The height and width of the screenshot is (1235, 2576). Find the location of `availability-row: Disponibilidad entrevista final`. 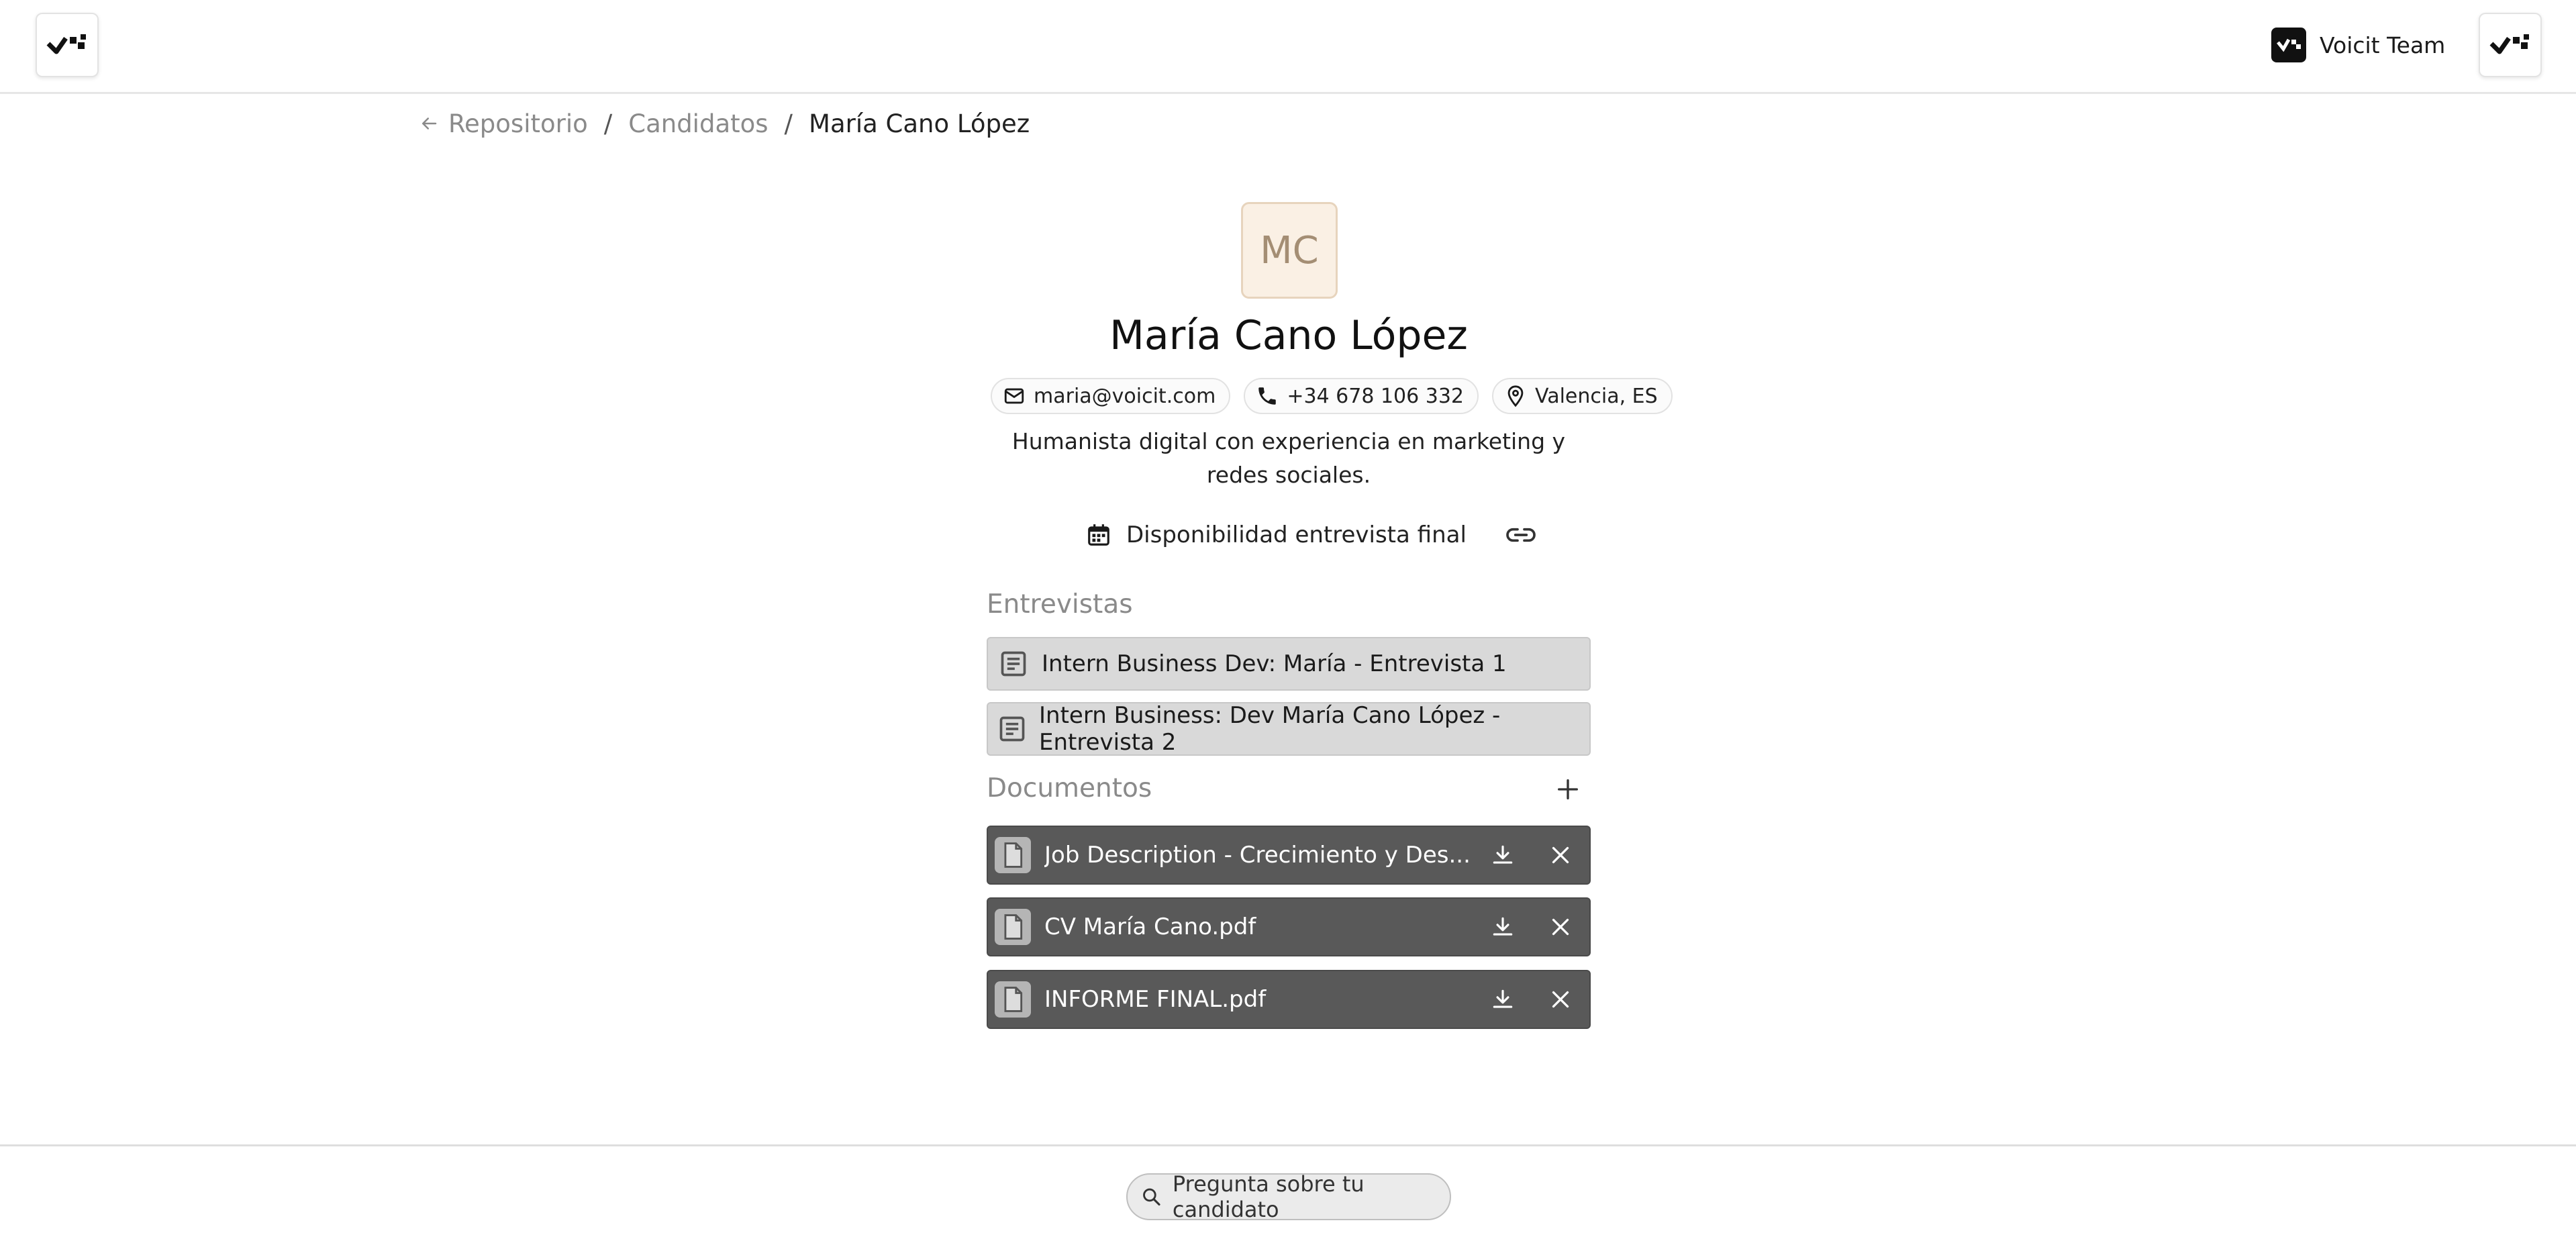

availability-row: Disponibilidad entrevista final is located at coordinates (1312, 535).